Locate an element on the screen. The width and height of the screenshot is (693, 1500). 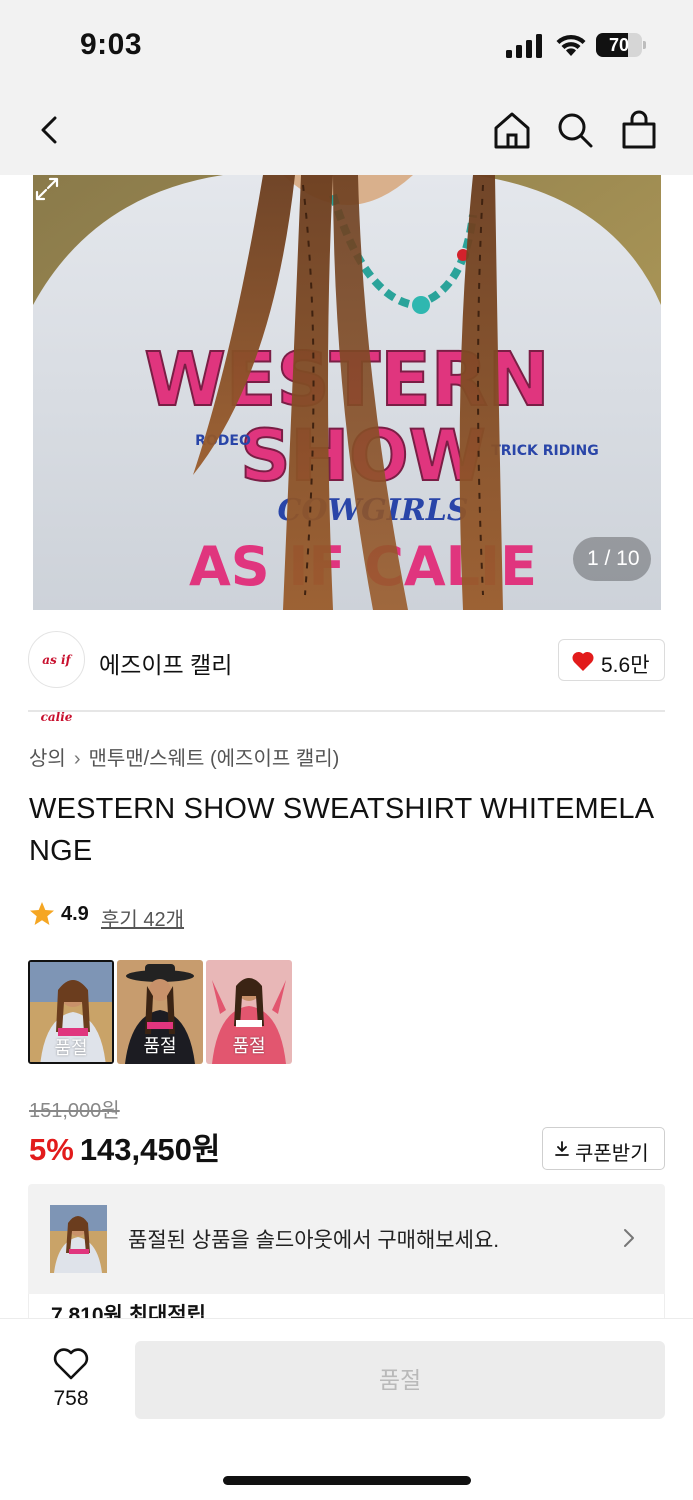
brand-like-button: 5.6만 is located at coordinates (611, 660).